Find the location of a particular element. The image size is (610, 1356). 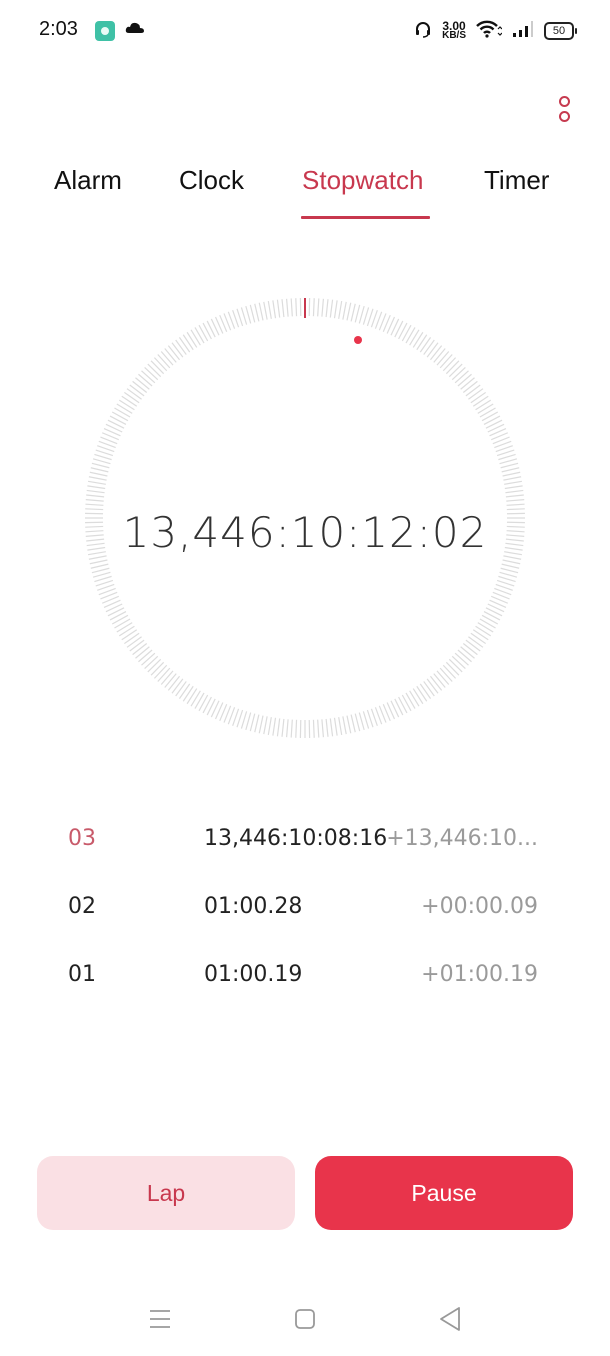

home-button is located at coordinates (305, 1321).